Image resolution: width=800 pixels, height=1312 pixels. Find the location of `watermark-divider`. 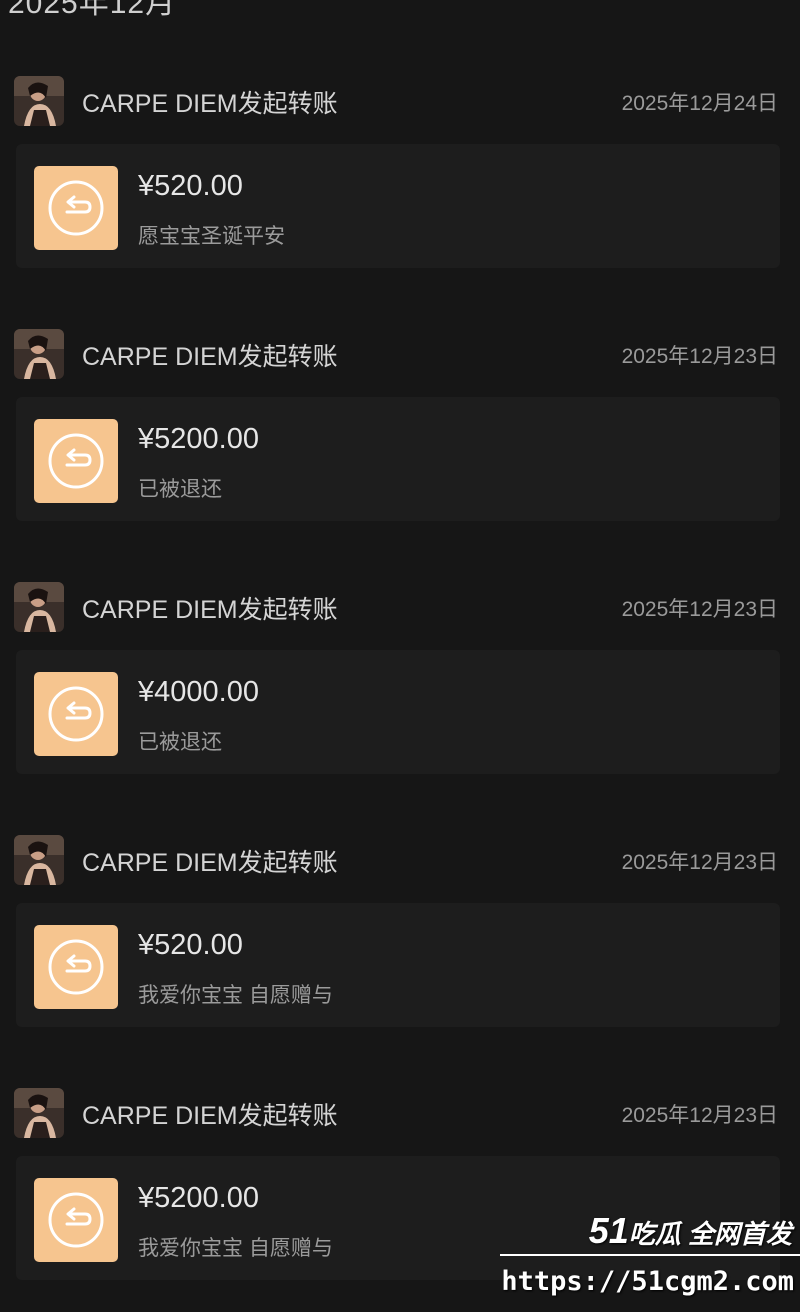

watermark-divider is located at coordinates (650, 1255).